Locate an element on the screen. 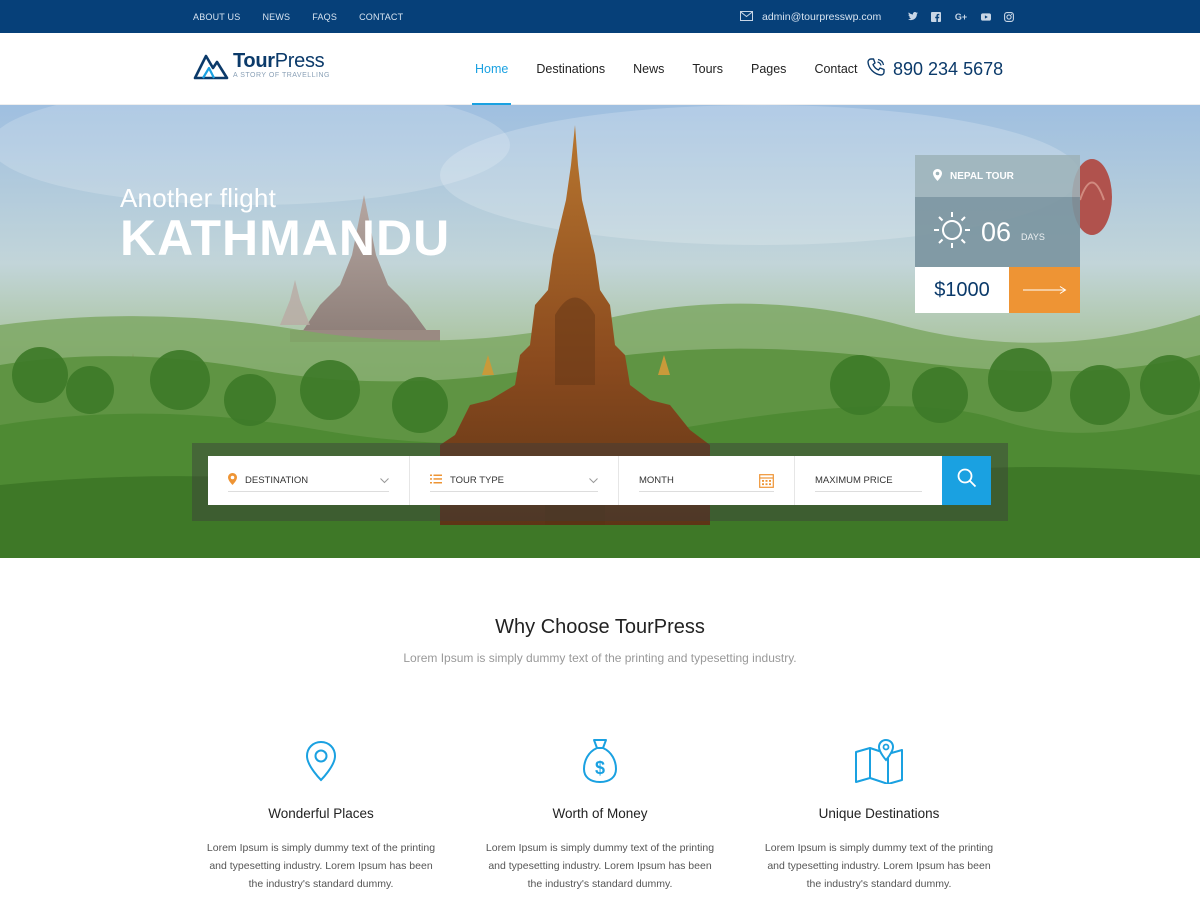  logo-name: TourPress is located at coordinates (281, 61).